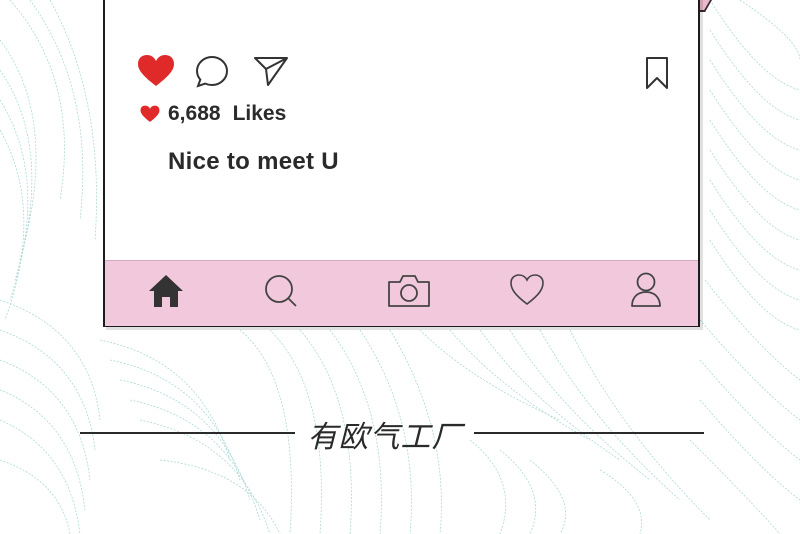 This screenshot has height=534, width=800. What do you see at coordinates (409, 291) in the screenshot?
I see `camera-icon` at bounding box center [409, 291].